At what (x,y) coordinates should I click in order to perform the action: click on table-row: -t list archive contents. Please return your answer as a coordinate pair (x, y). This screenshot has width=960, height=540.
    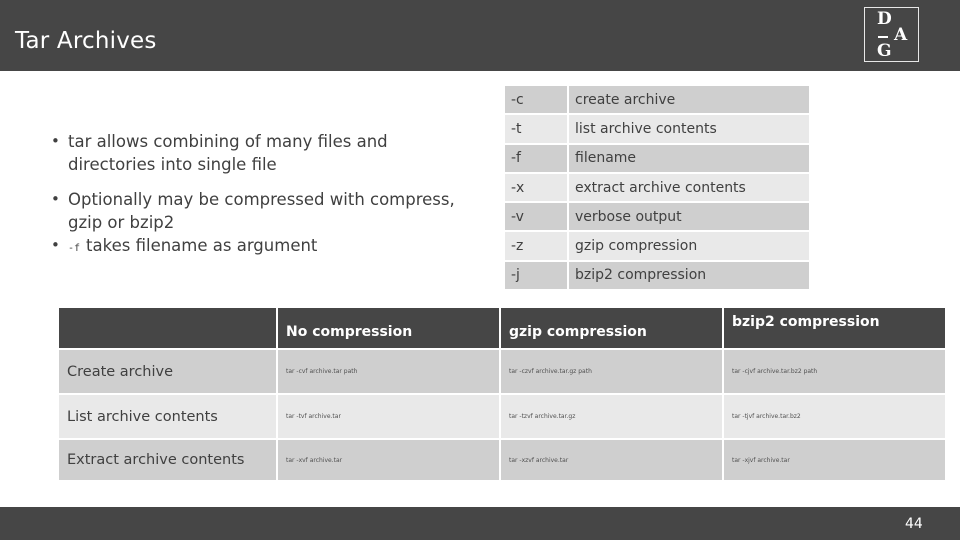
    Looking at the image, I should click on (657, 129).